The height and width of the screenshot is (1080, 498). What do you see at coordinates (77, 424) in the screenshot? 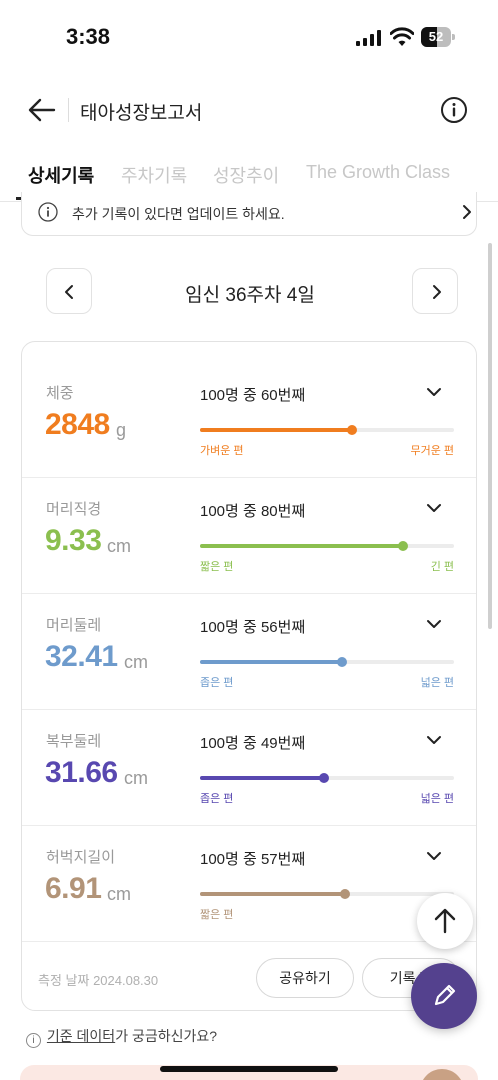
I see `metric-value: 2848` at bounding box center [77, 424].